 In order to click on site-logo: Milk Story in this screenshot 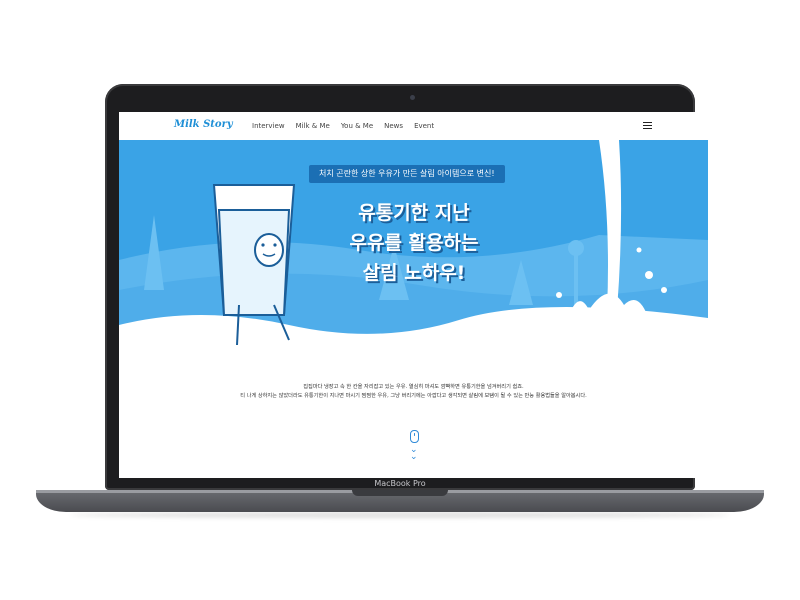, I will do `click(203, 124)`.